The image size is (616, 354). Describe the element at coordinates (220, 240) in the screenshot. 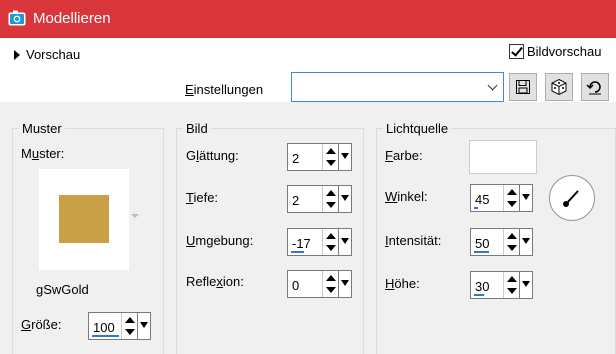

I see `umgebung-label: Umgebung:` at that location.